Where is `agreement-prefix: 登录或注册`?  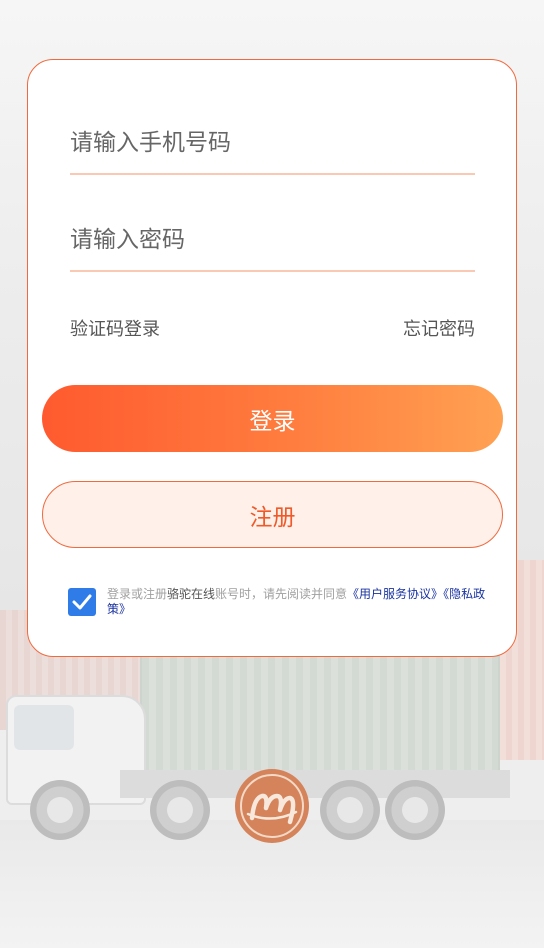 agreement-prefix: 登录或注册 is located at coordinates (137, 594).